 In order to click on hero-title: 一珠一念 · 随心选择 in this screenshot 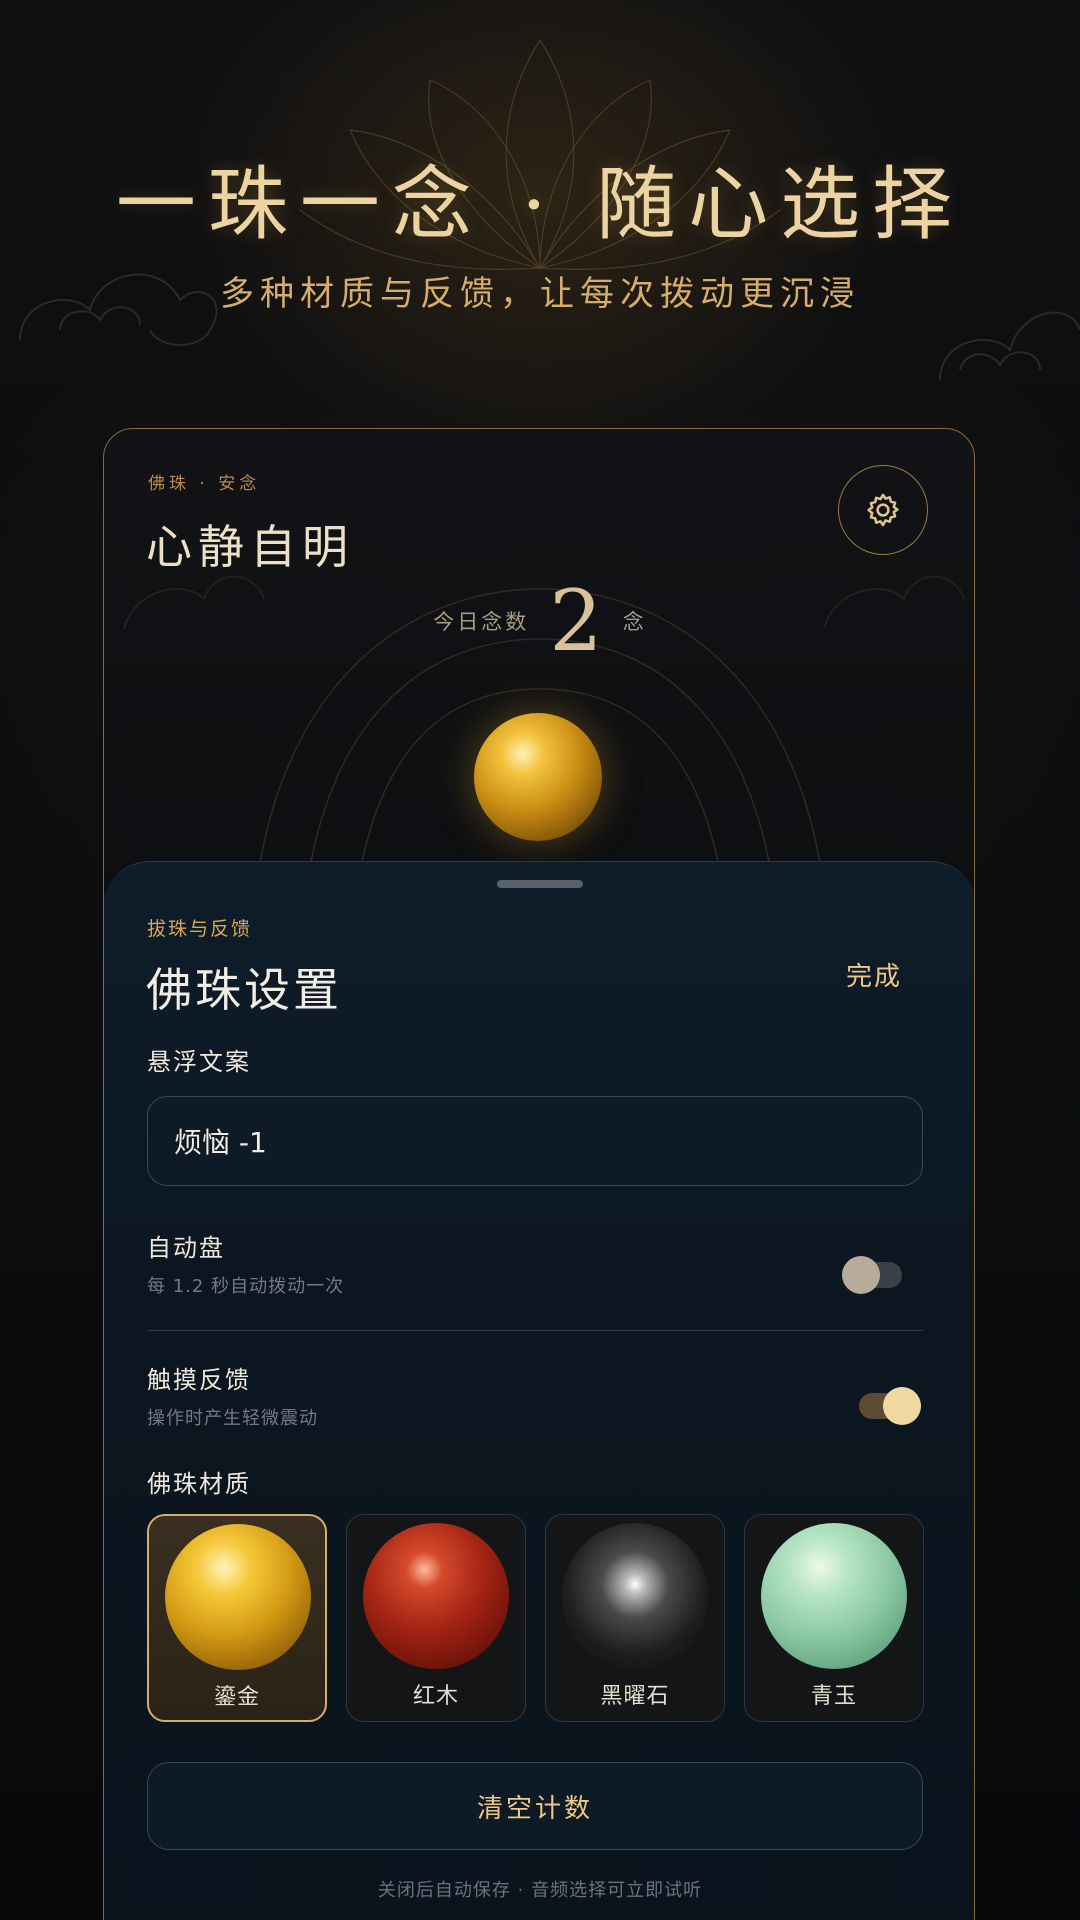, I will do `click(540, 204)`.